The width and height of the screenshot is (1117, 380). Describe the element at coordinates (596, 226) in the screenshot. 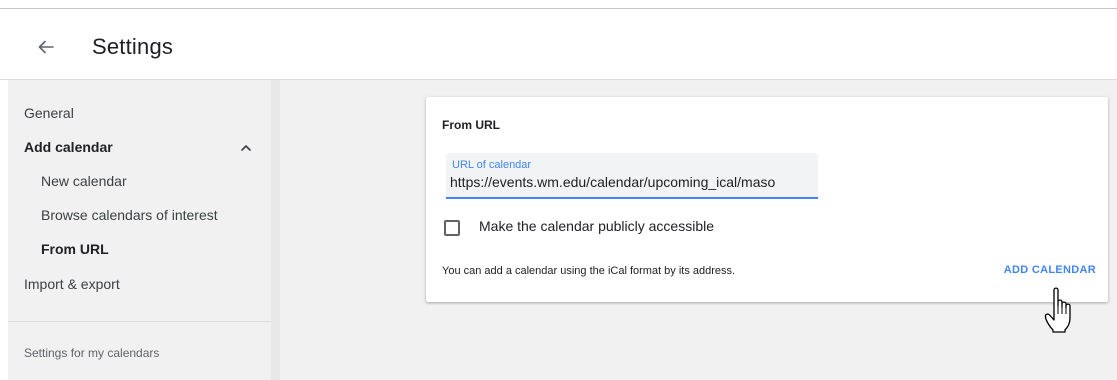

I see `public-access-label: Make the calendar publicly accessible` at that location.